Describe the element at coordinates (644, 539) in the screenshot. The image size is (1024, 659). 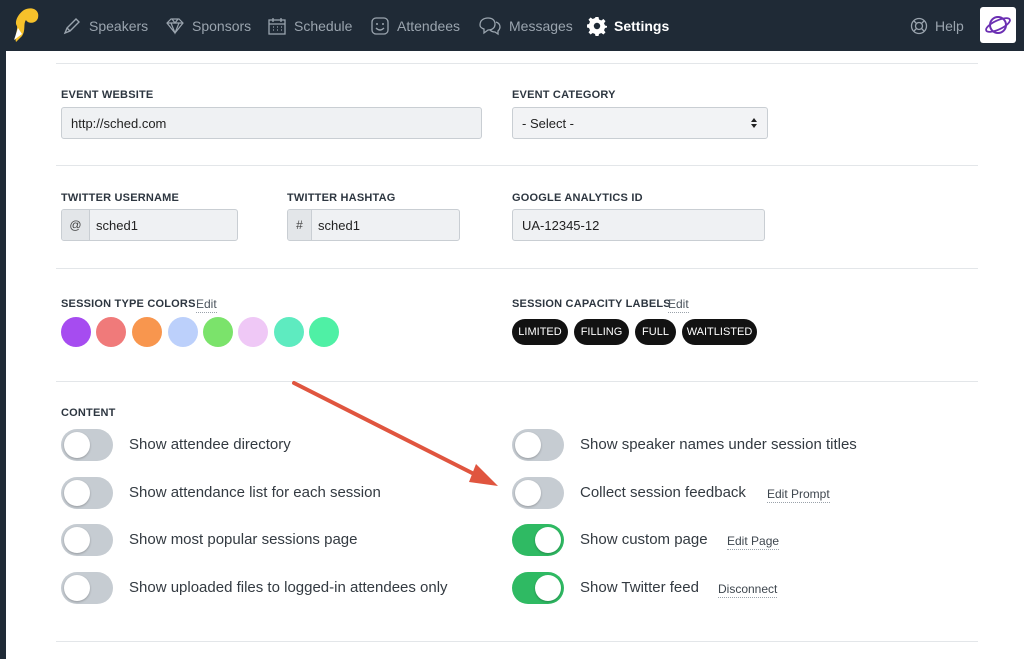
I see `toggle-label: Show custom page` at that location.